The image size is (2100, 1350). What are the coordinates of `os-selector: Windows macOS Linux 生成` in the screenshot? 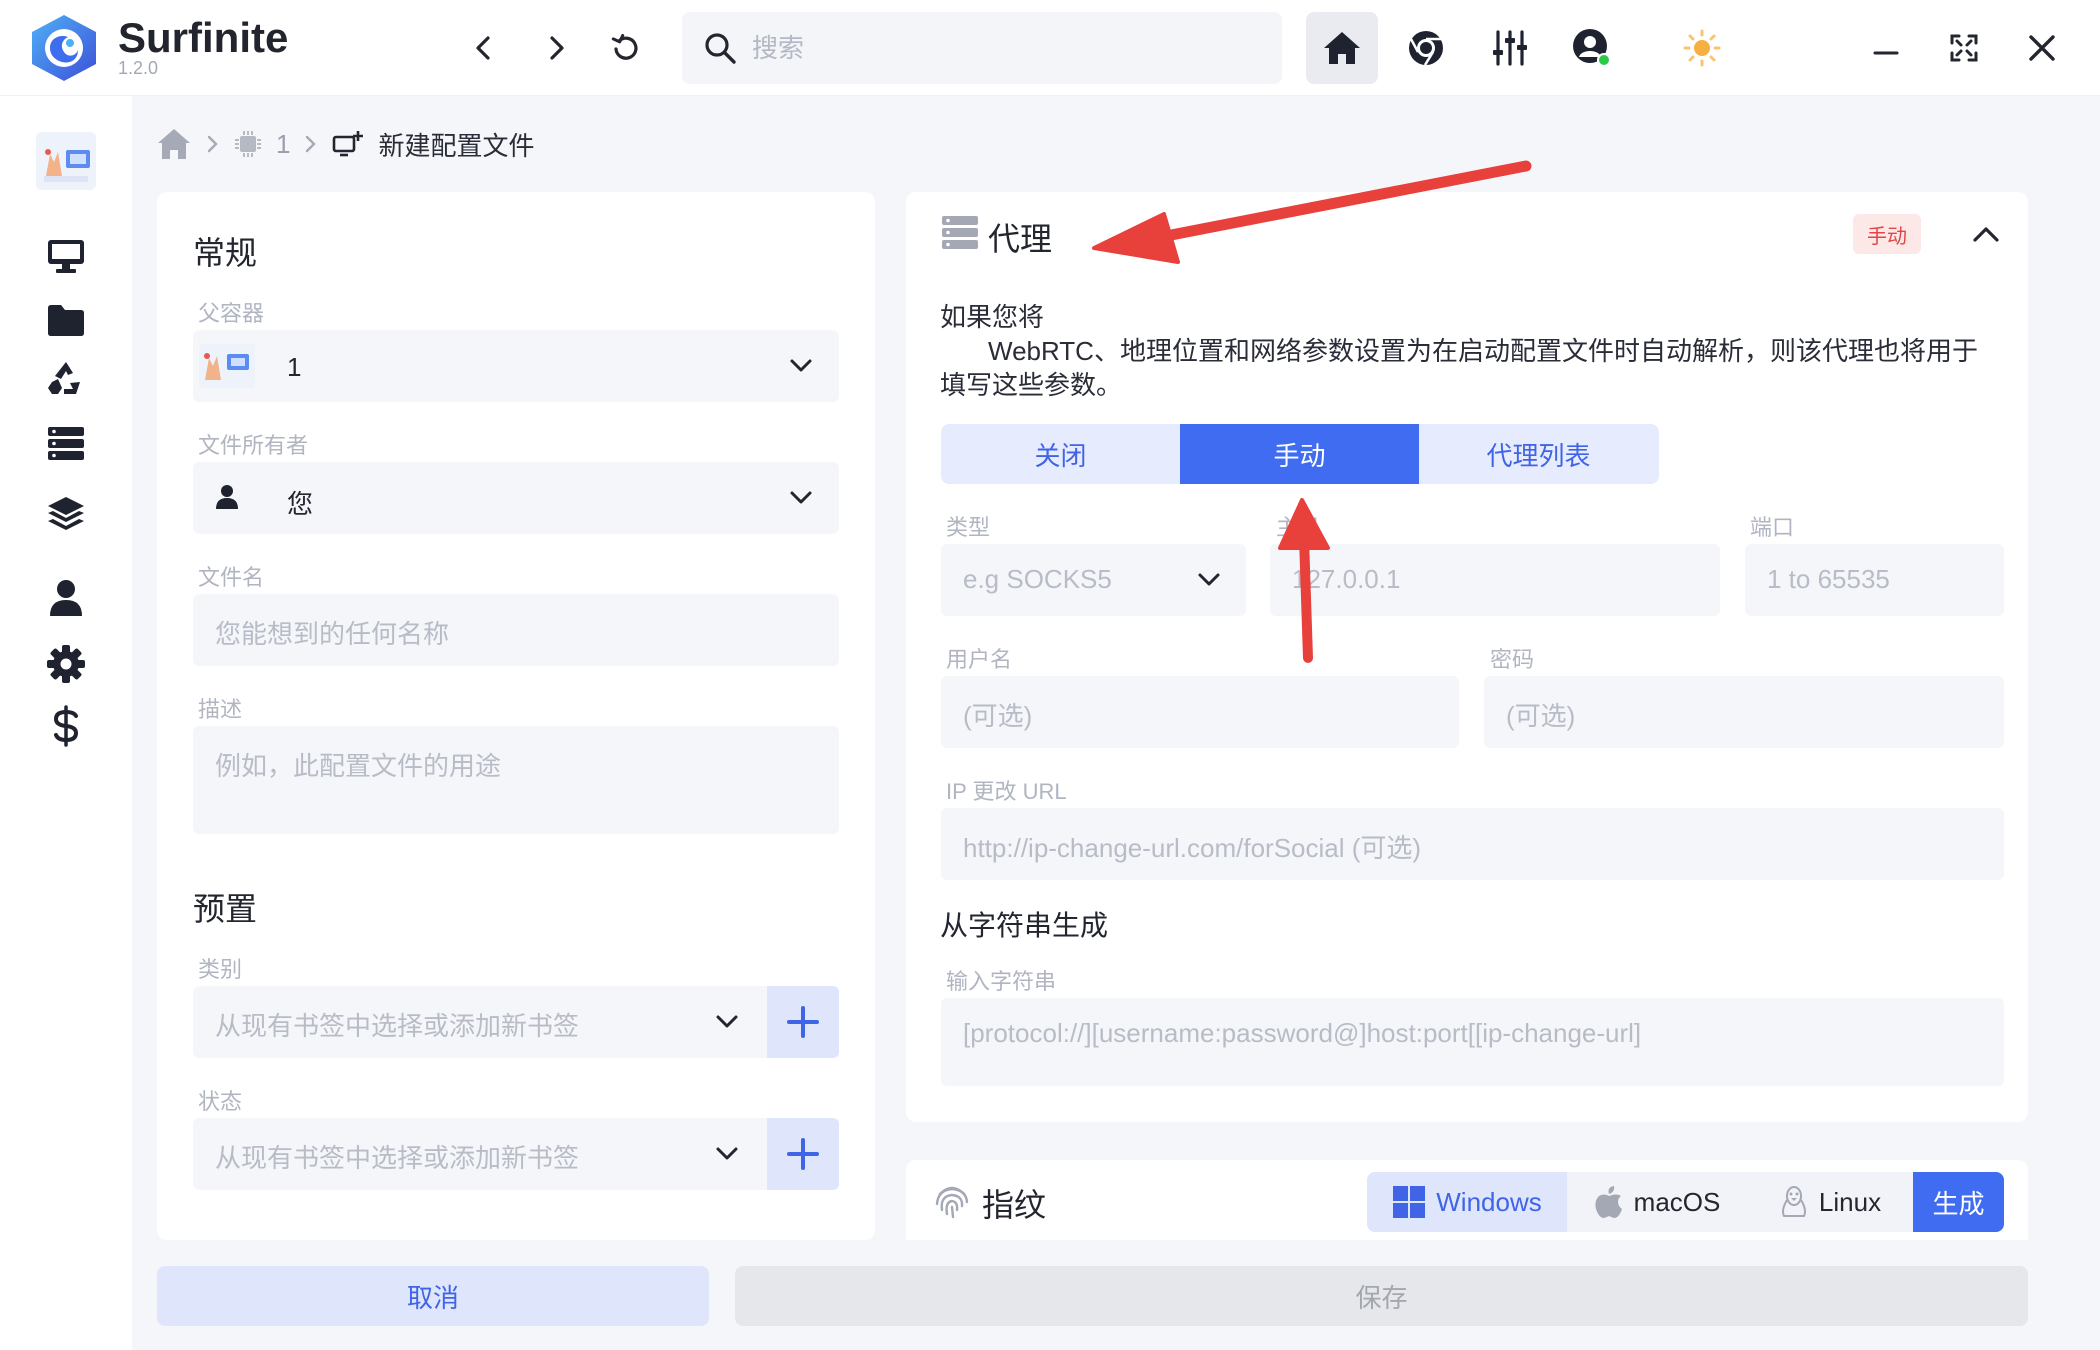 It's located at (1685, 1202).